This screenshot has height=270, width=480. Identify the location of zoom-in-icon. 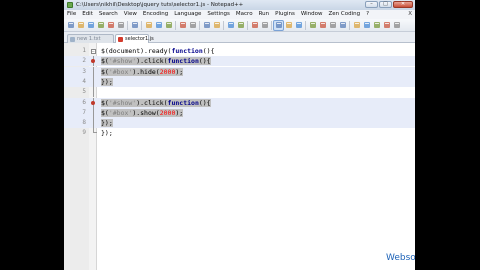
(230, 25).